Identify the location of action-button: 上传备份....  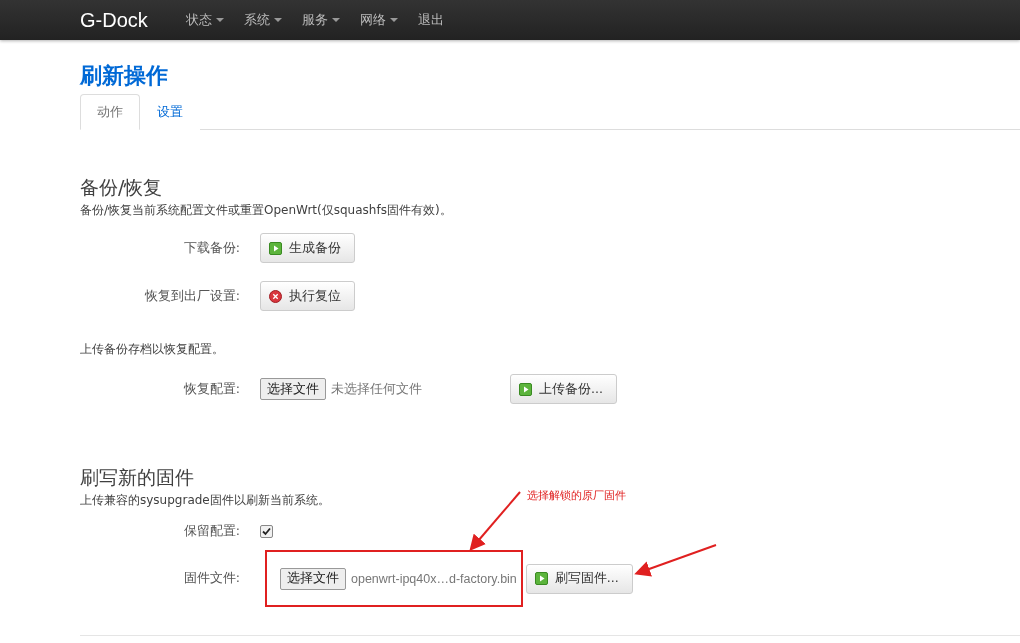
(563, 389).